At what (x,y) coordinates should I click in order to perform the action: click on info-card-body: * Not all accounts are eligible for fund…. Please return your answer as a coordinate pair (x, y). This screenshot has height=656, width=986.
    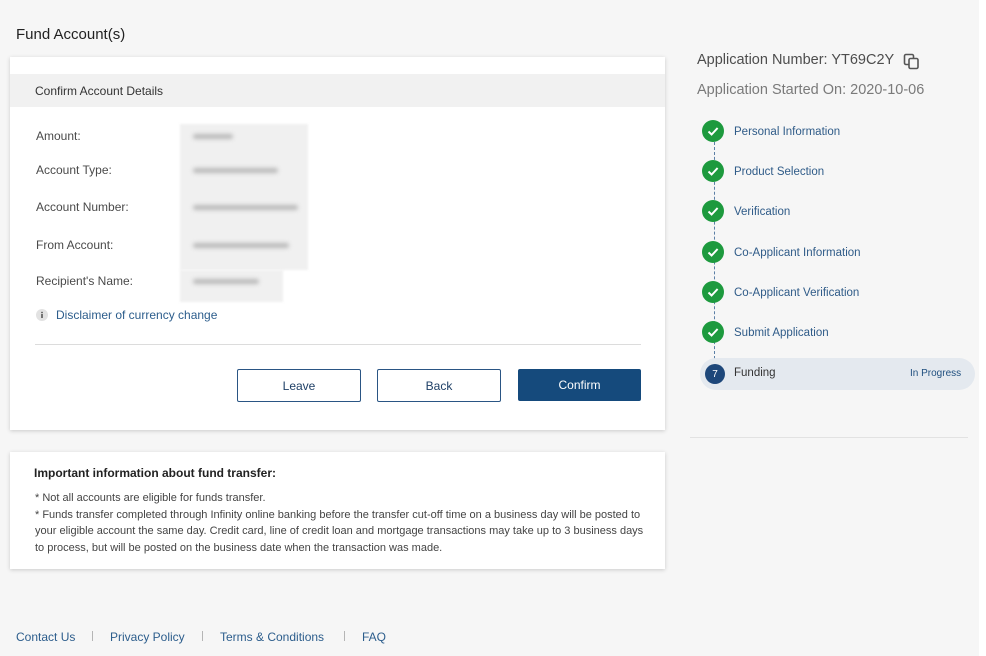
    Looking at the image, I should click on (341, 523).